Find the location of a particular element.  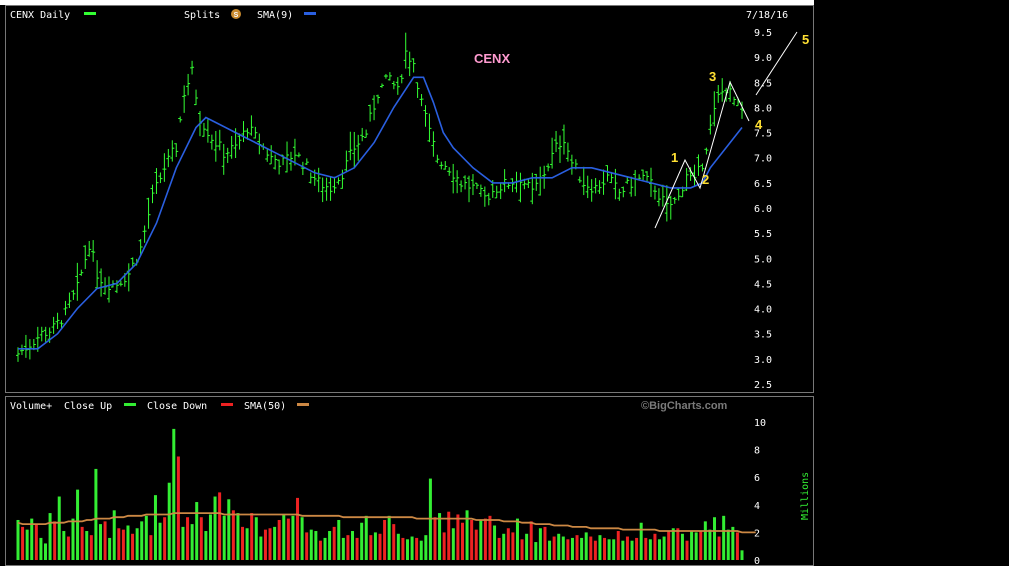

price-tick-label: 2.5 is located at coordinates (763, 385).